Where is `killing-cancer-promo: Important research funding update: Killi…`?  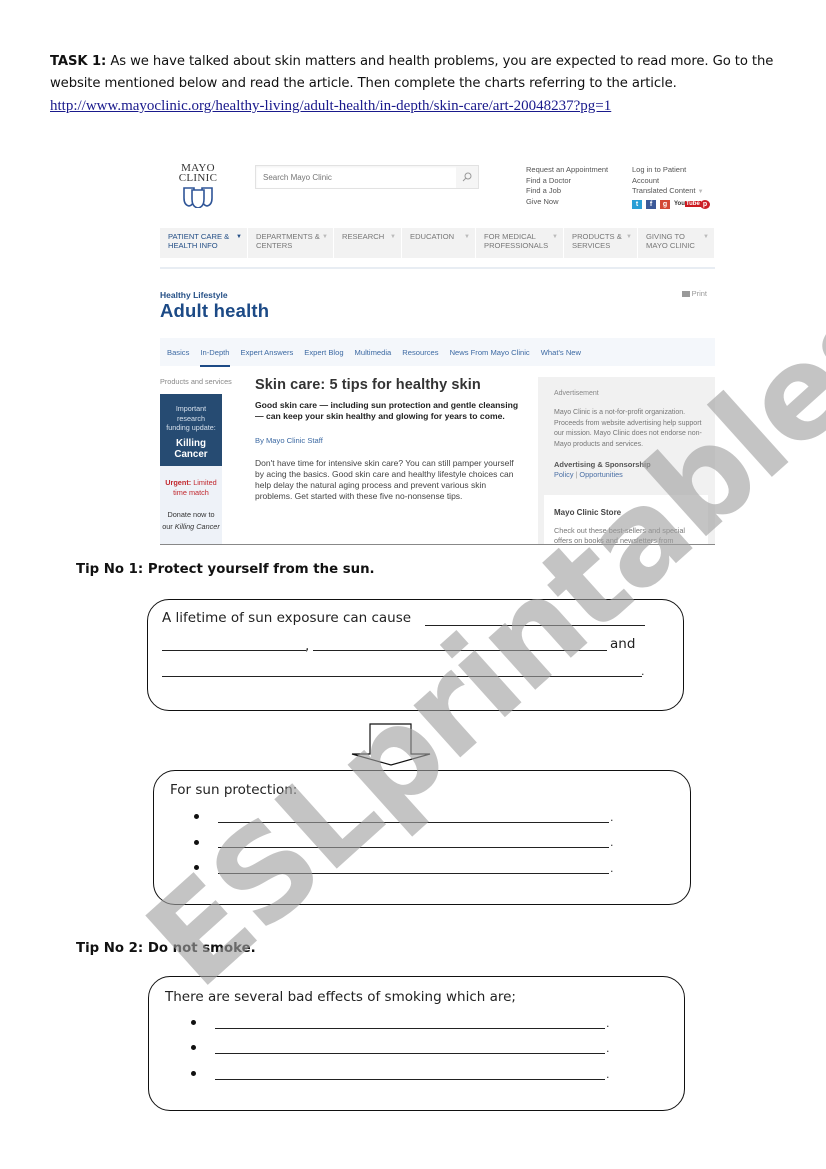
killing-cancer-promo: Important research funding update: Killi… is located at coordinates (191, 430).